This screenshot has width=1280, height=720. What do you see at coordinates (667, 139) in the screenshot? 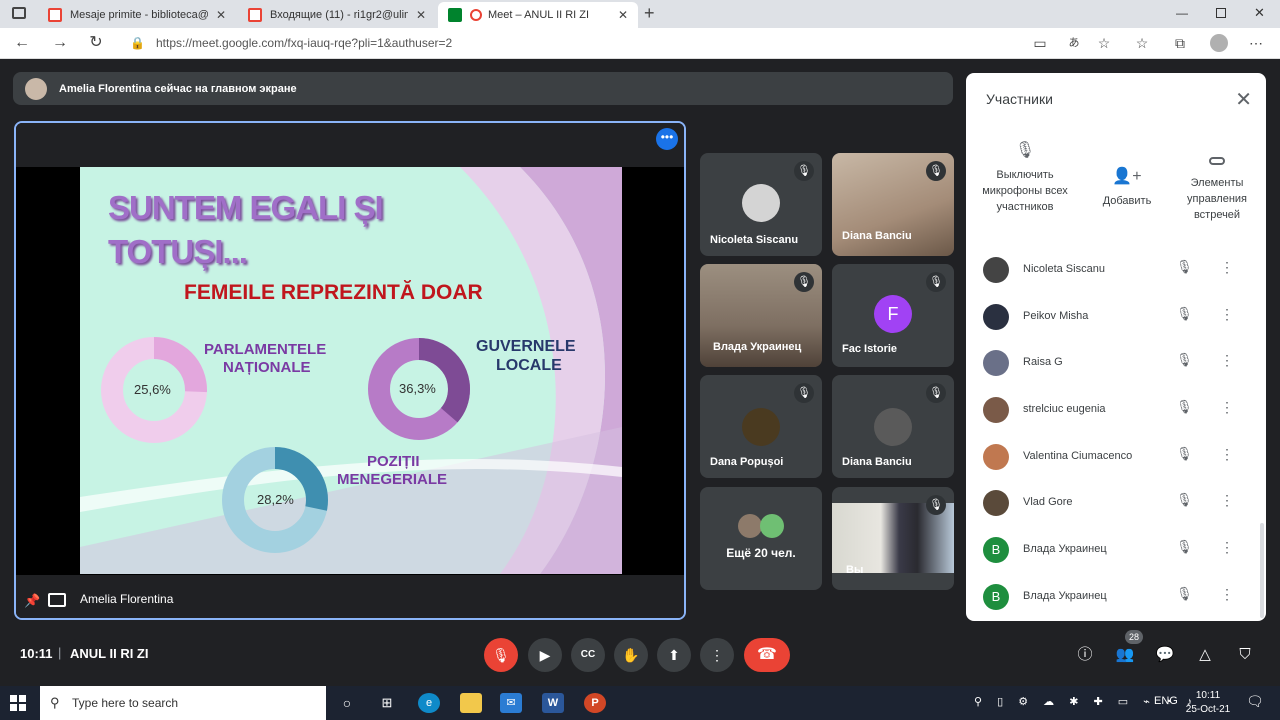
I see `more-options-icon: •••` at bounding box center [667, 139].